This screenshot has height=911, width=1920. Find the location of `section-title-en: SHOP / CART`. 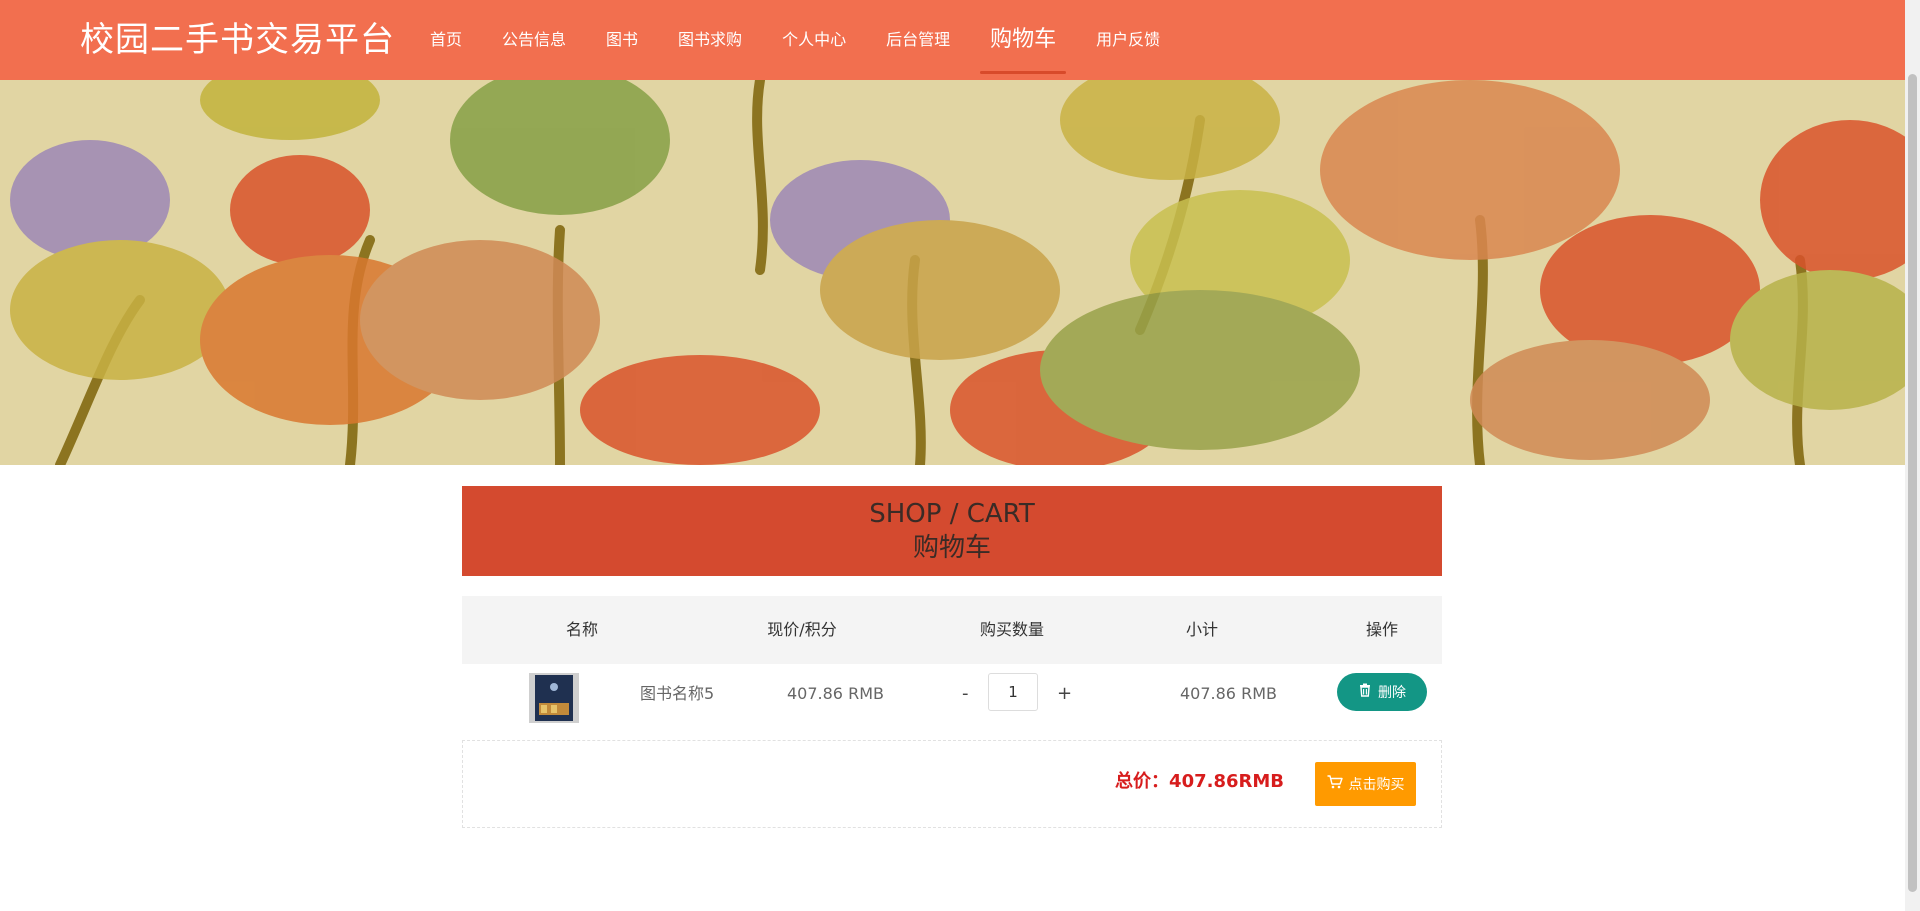

section-title-en: SHOP / CART is located at coordinates (952, 514).